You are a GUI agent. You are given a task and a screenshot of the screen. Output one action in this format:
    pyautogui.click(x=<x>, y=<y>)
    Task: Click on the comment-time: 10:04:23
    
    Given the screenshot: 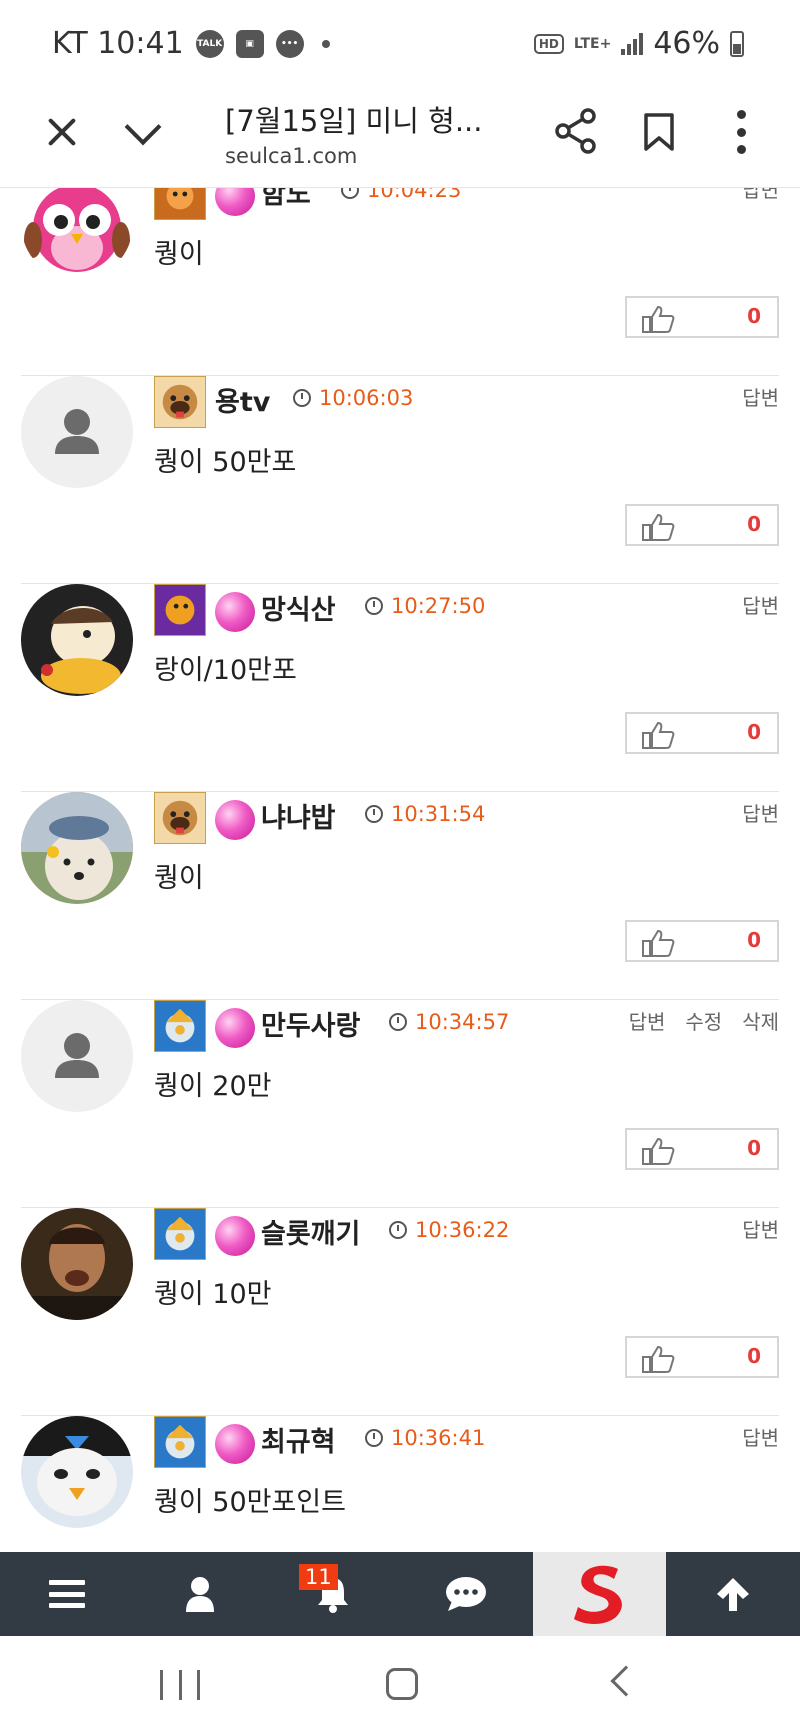 What is the action you would take?
    pyautogui.click(x=401, y=195)
    